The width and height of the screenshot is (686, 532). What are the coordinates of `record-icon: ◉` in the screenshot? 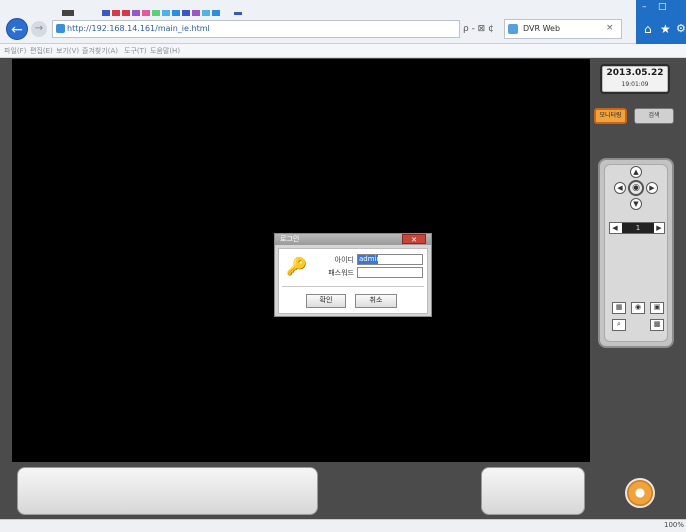 It's located at (638, 308).